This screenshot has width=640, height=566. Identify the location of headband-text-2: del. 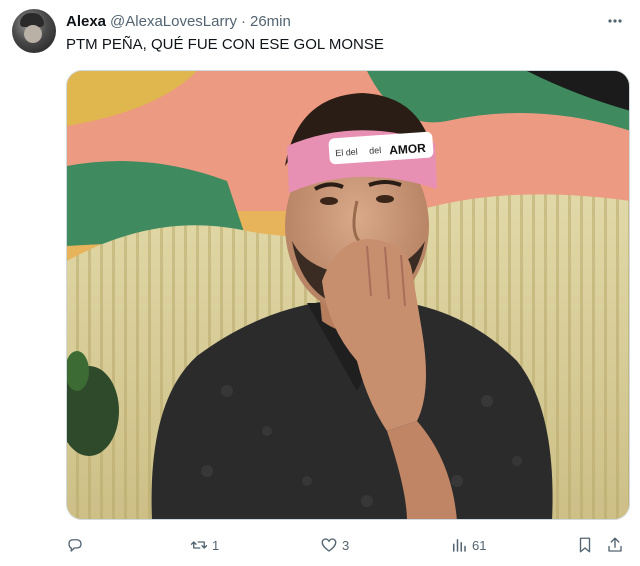
(375, 150).